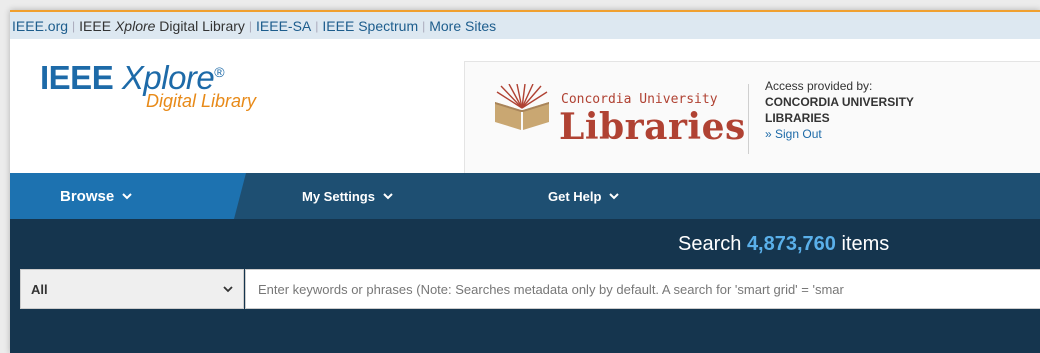 The image size is (1040, 353). I want to click on divider, so click(748, 119).